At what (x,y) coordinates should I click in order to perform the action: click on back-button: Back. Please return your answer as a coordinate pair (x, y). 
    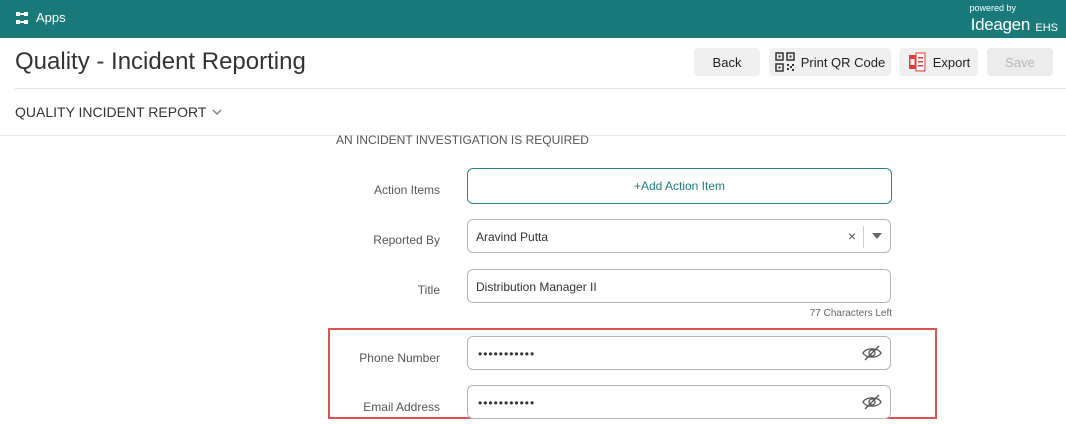
    Looking at the image, I should click on (727, 62).